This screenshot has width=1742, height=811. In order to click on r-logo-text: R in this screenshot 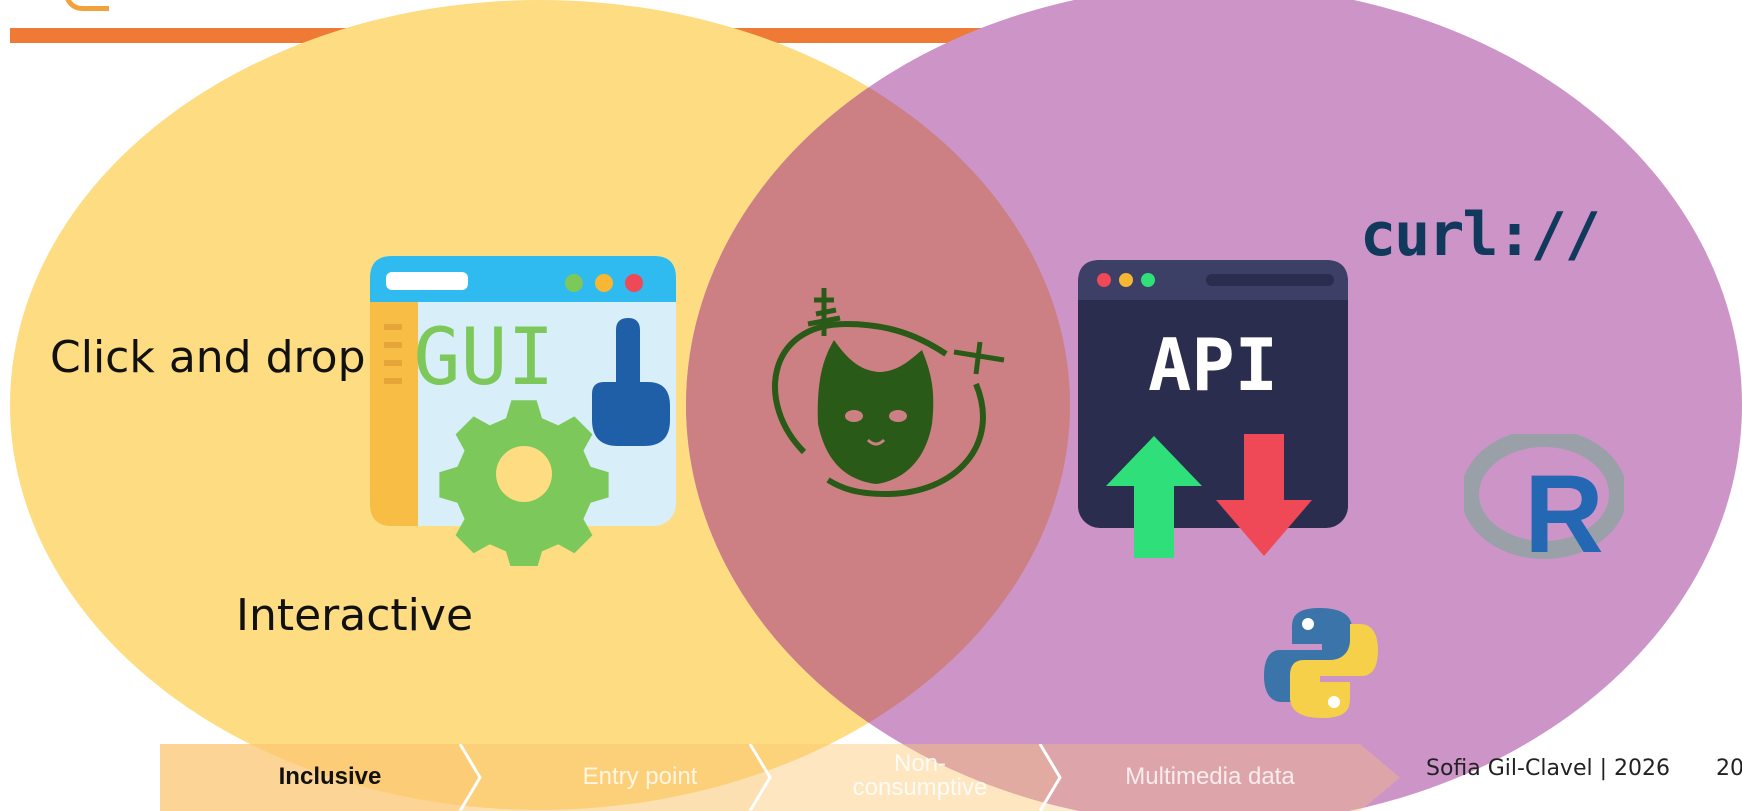, I will do `click(1563, 509)`.